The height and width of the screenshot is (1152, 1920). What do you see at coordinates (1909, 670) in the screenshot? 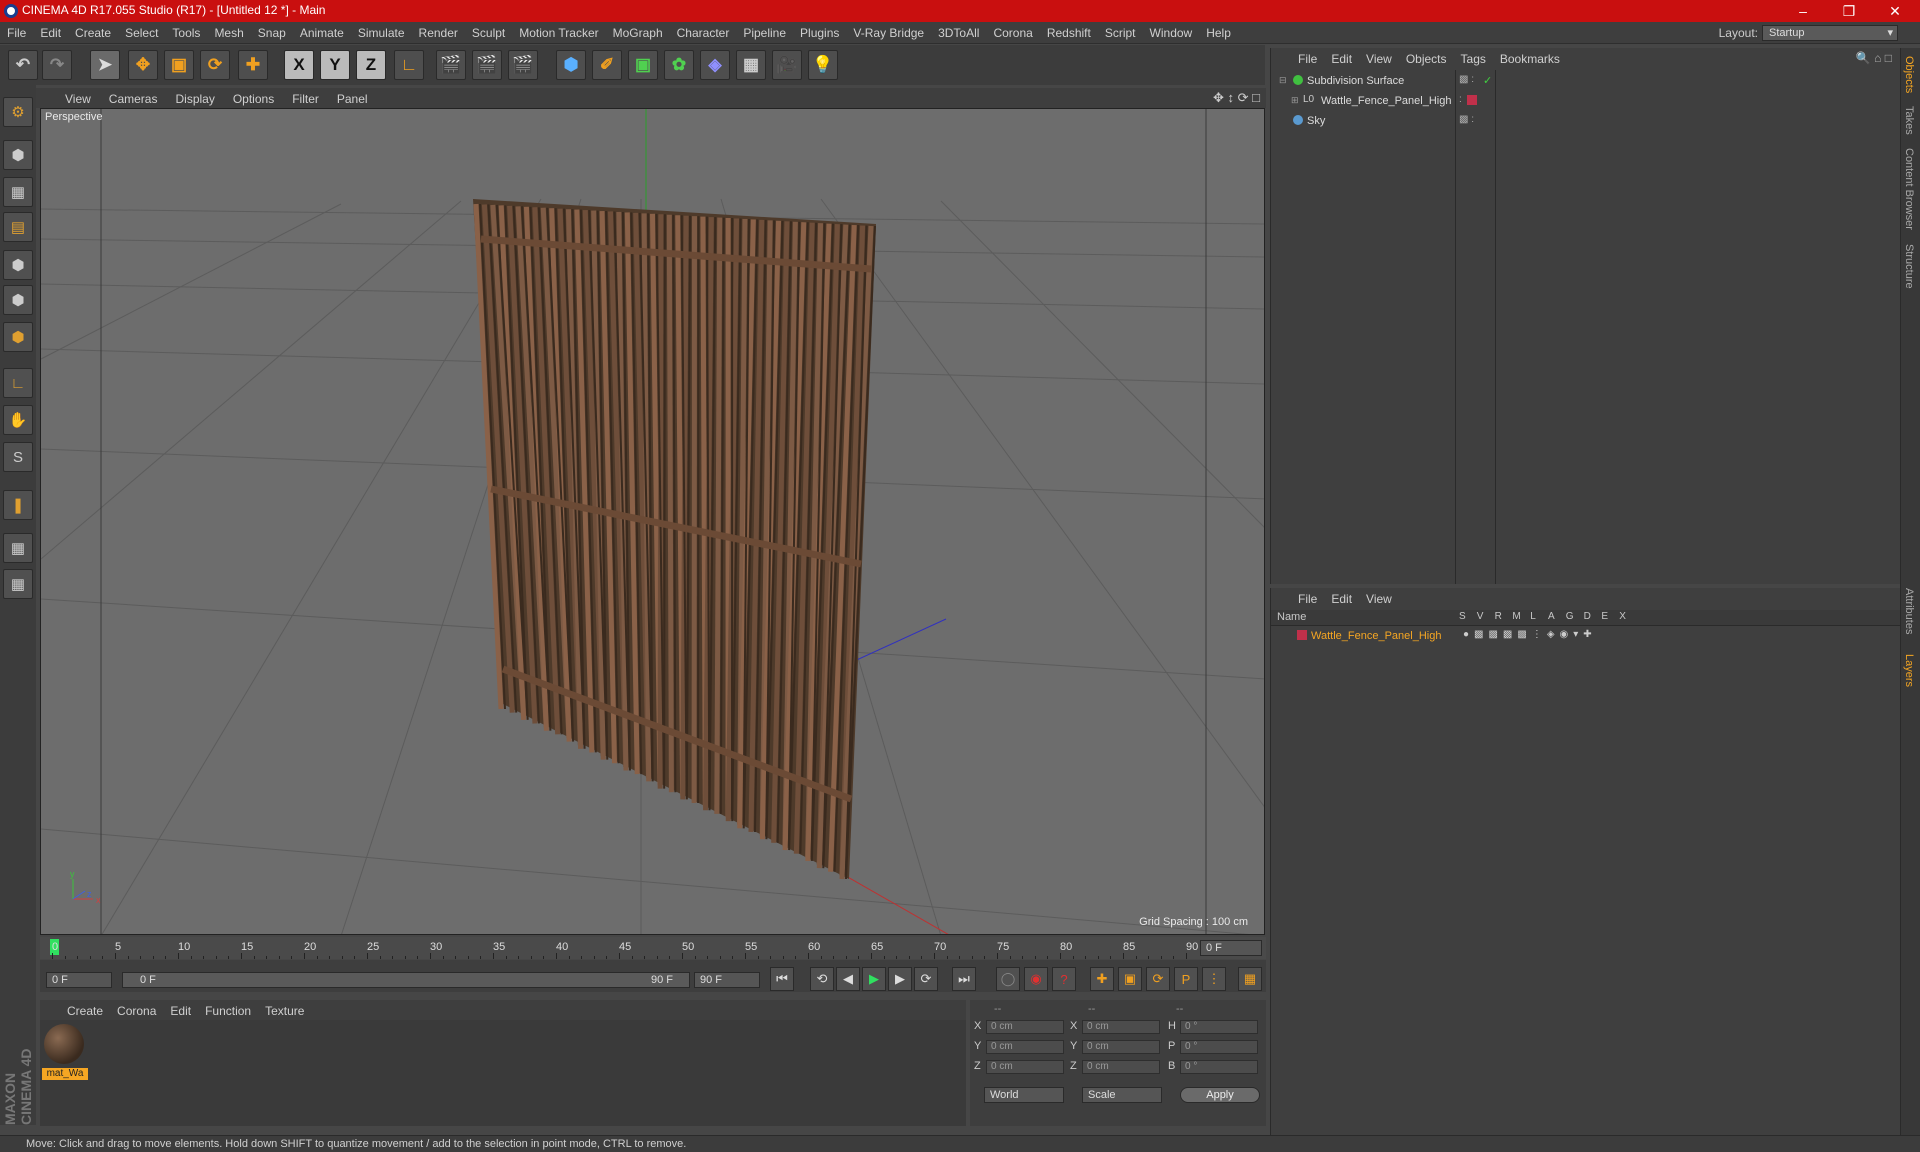
I see `tab-layers: Layers` at bounding box center [1909, 670].